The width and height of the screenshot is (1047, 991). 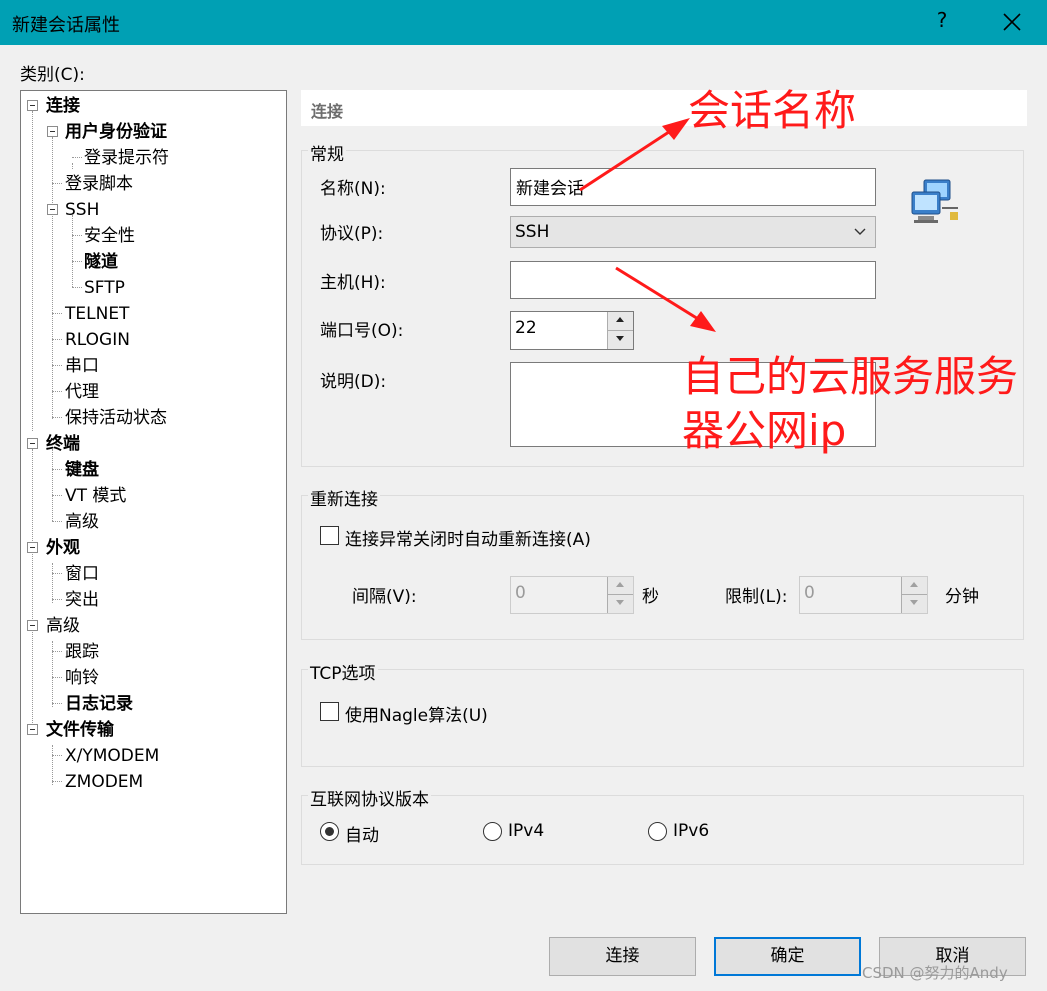 What do you see at coordinates (620, 586) in the screenshot?
I see `interval-increment-button` at bounding box center [620, 586].